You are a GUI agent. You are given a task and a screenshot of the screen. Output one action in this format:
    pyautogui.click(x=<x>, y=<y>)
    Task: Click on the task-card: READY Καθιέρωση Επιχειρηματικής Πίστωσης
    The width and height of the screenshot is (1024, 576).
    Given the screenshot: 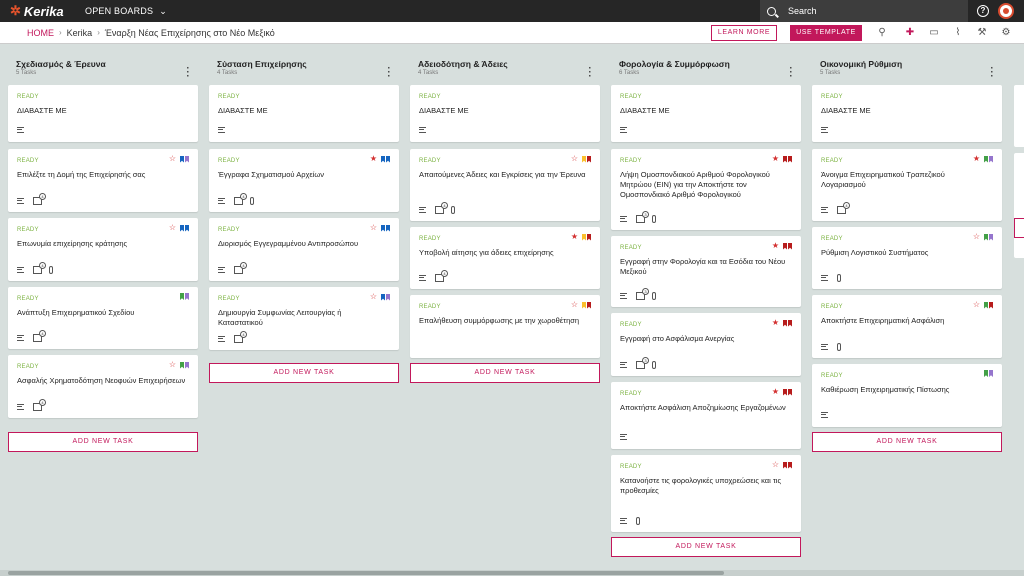 What is the action you would take?
    pyautogui.click(x=907, y=395)
    